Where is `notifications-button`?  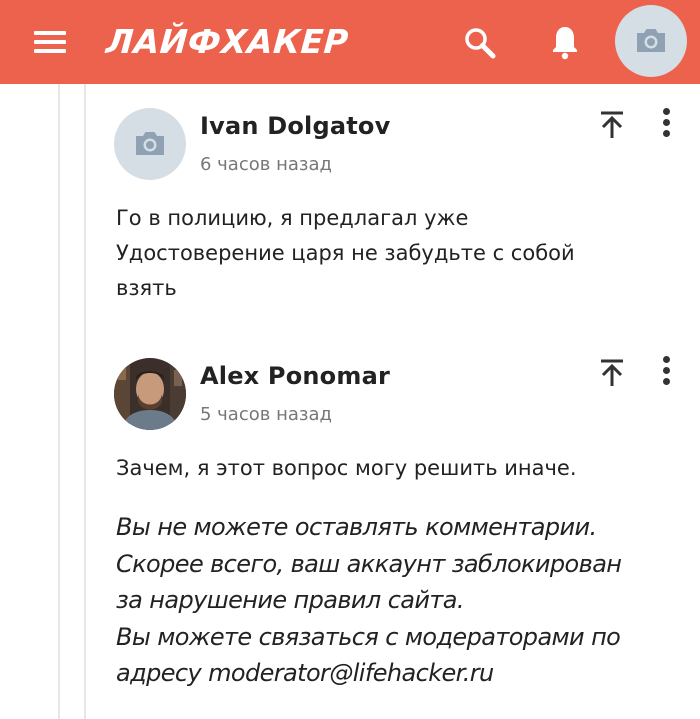
notifications-button is located at coordinates (565, 42).